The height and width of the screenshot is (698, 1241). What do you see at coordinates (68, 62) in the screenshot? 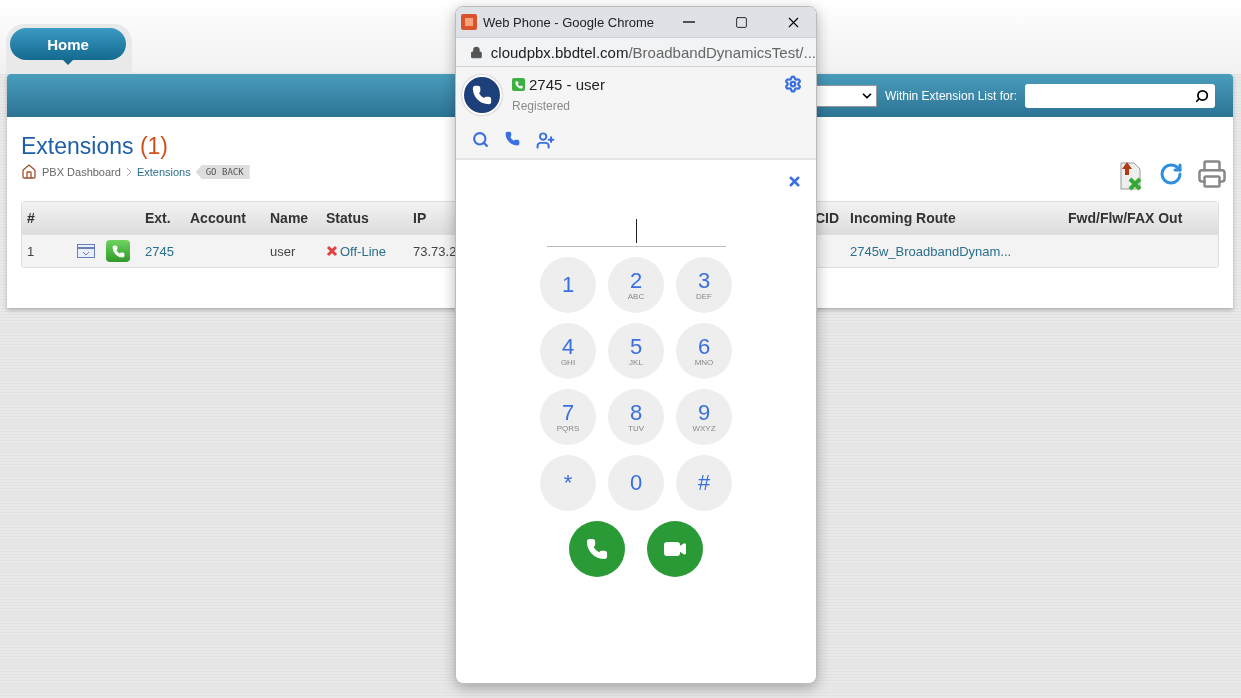
I see `tab-pointer-icon` at bounding box center [68, 62].